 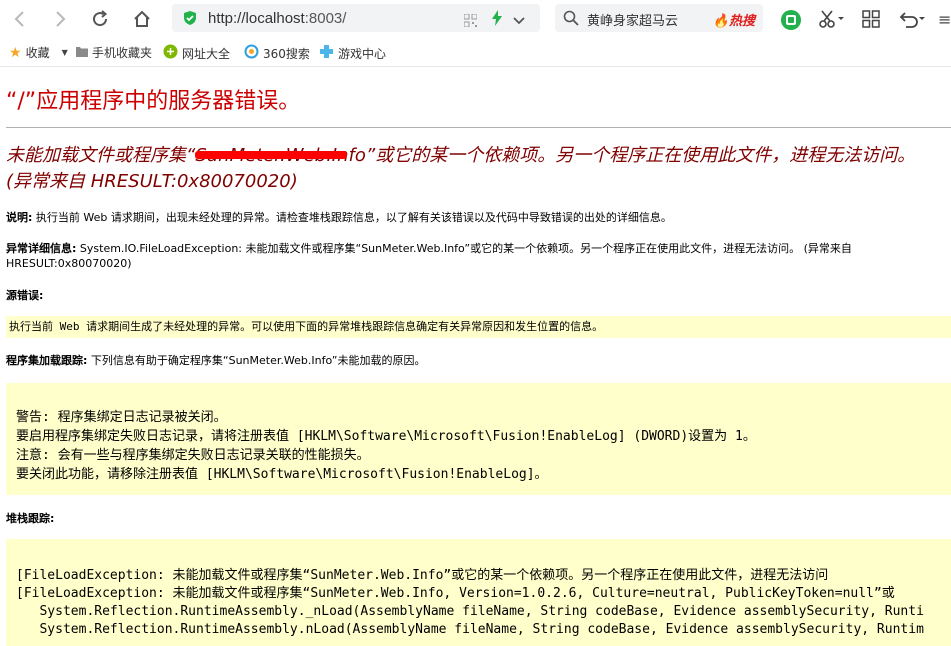 I want to click on secure-shield-icon, so click(x=190, y=20).